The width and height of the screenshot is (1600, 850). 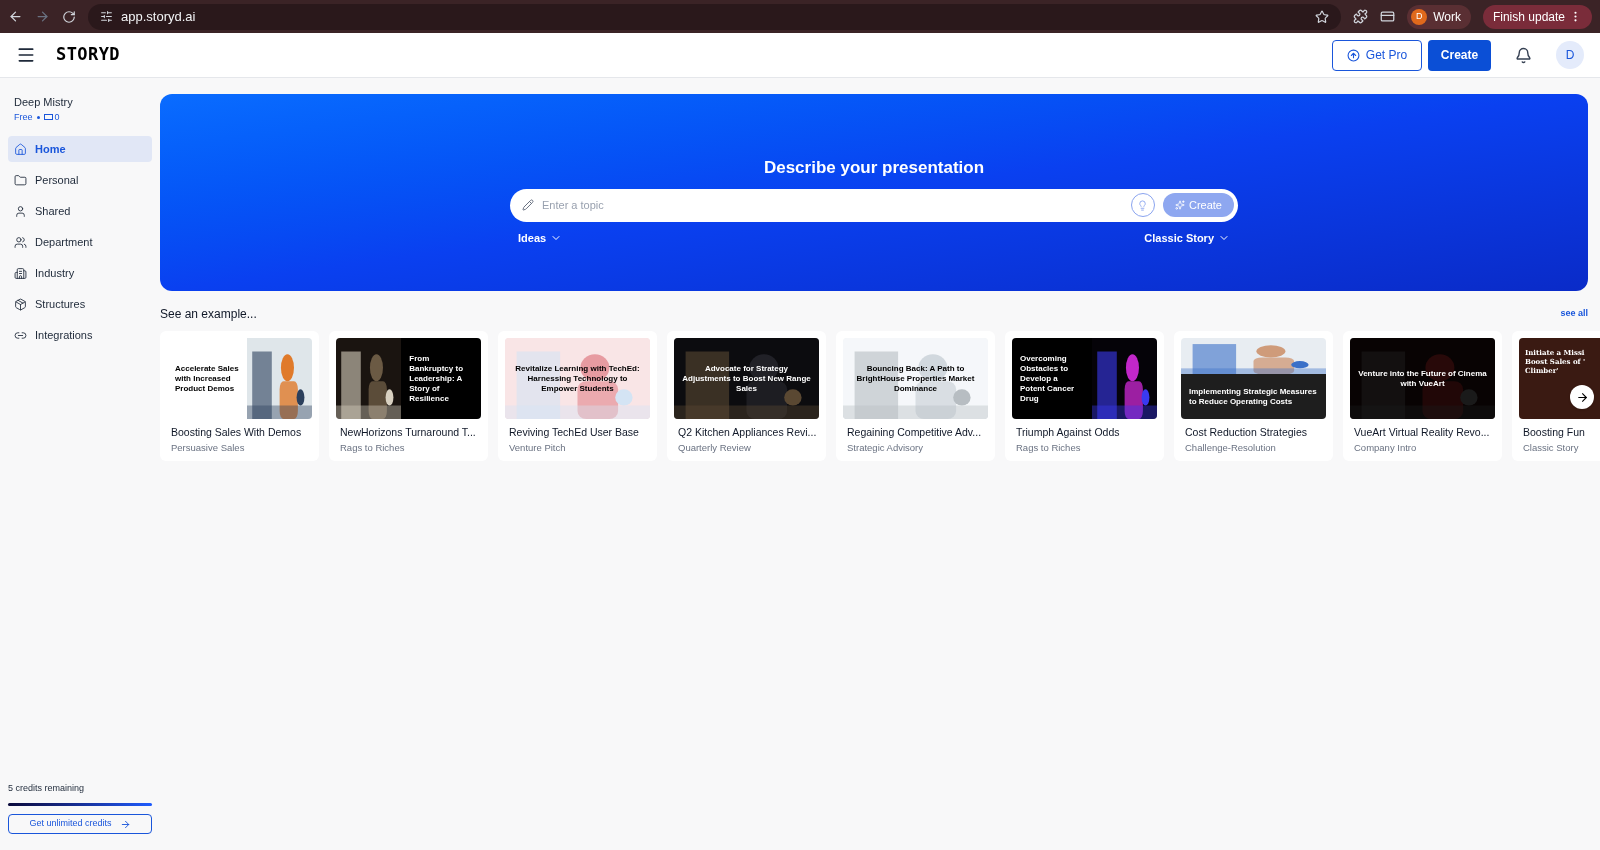 I want to click on plan-label: Free, so click(x=23, y=117).